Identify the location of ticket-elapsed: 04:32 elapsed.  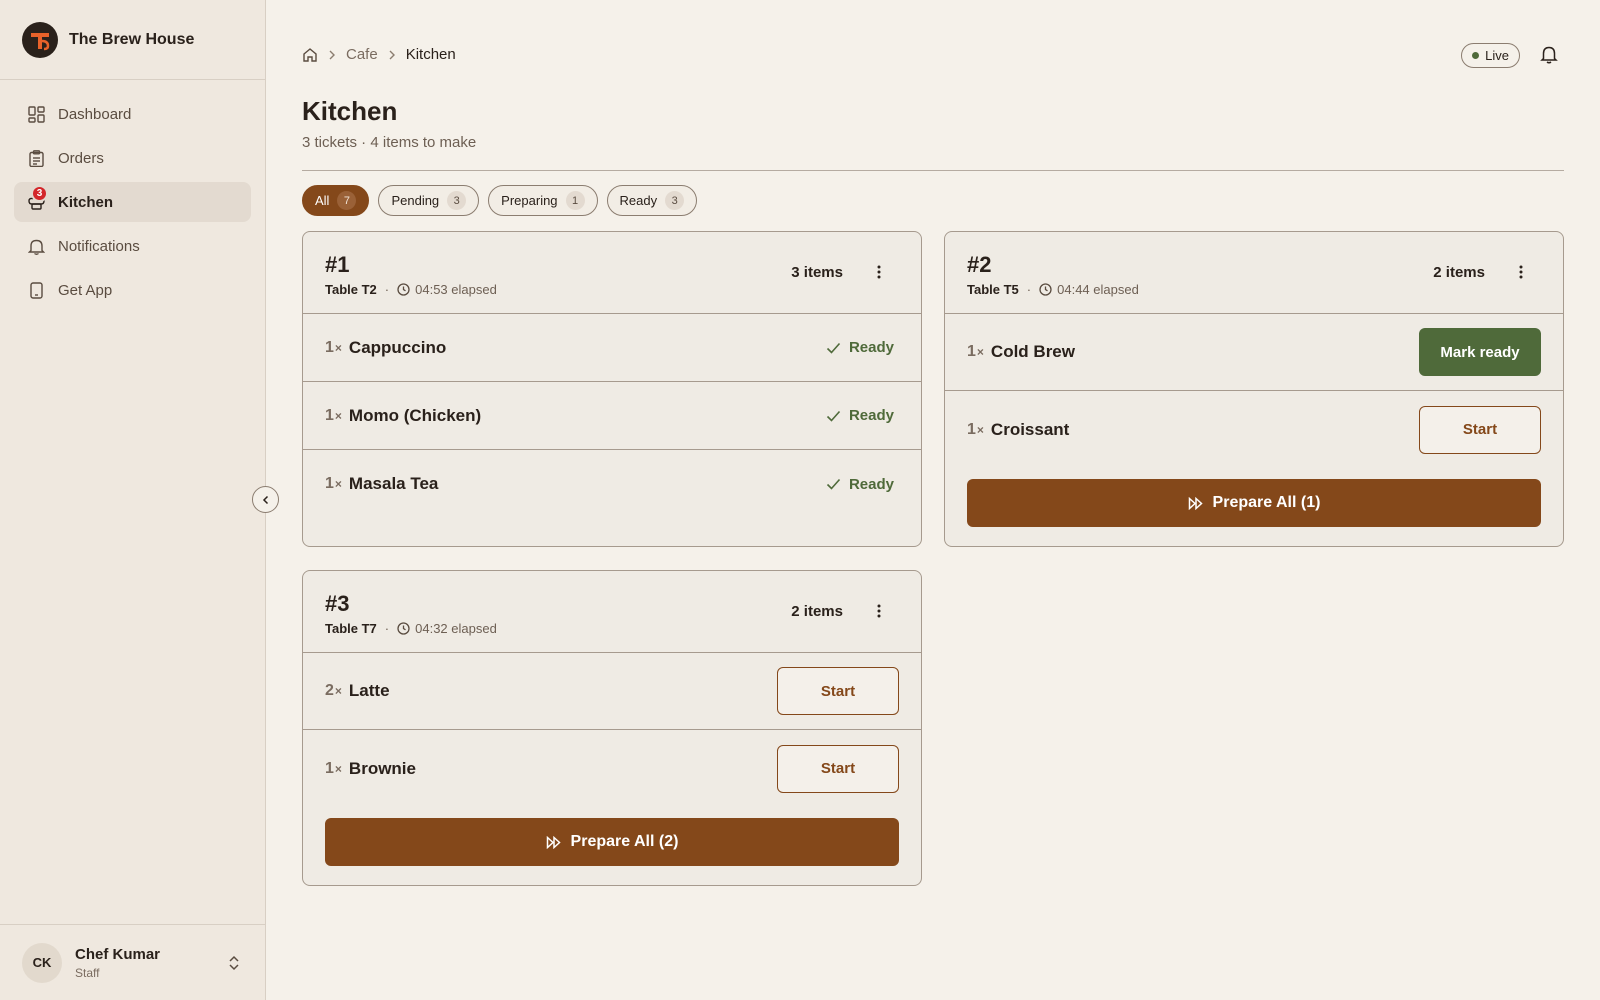
(456, 628).